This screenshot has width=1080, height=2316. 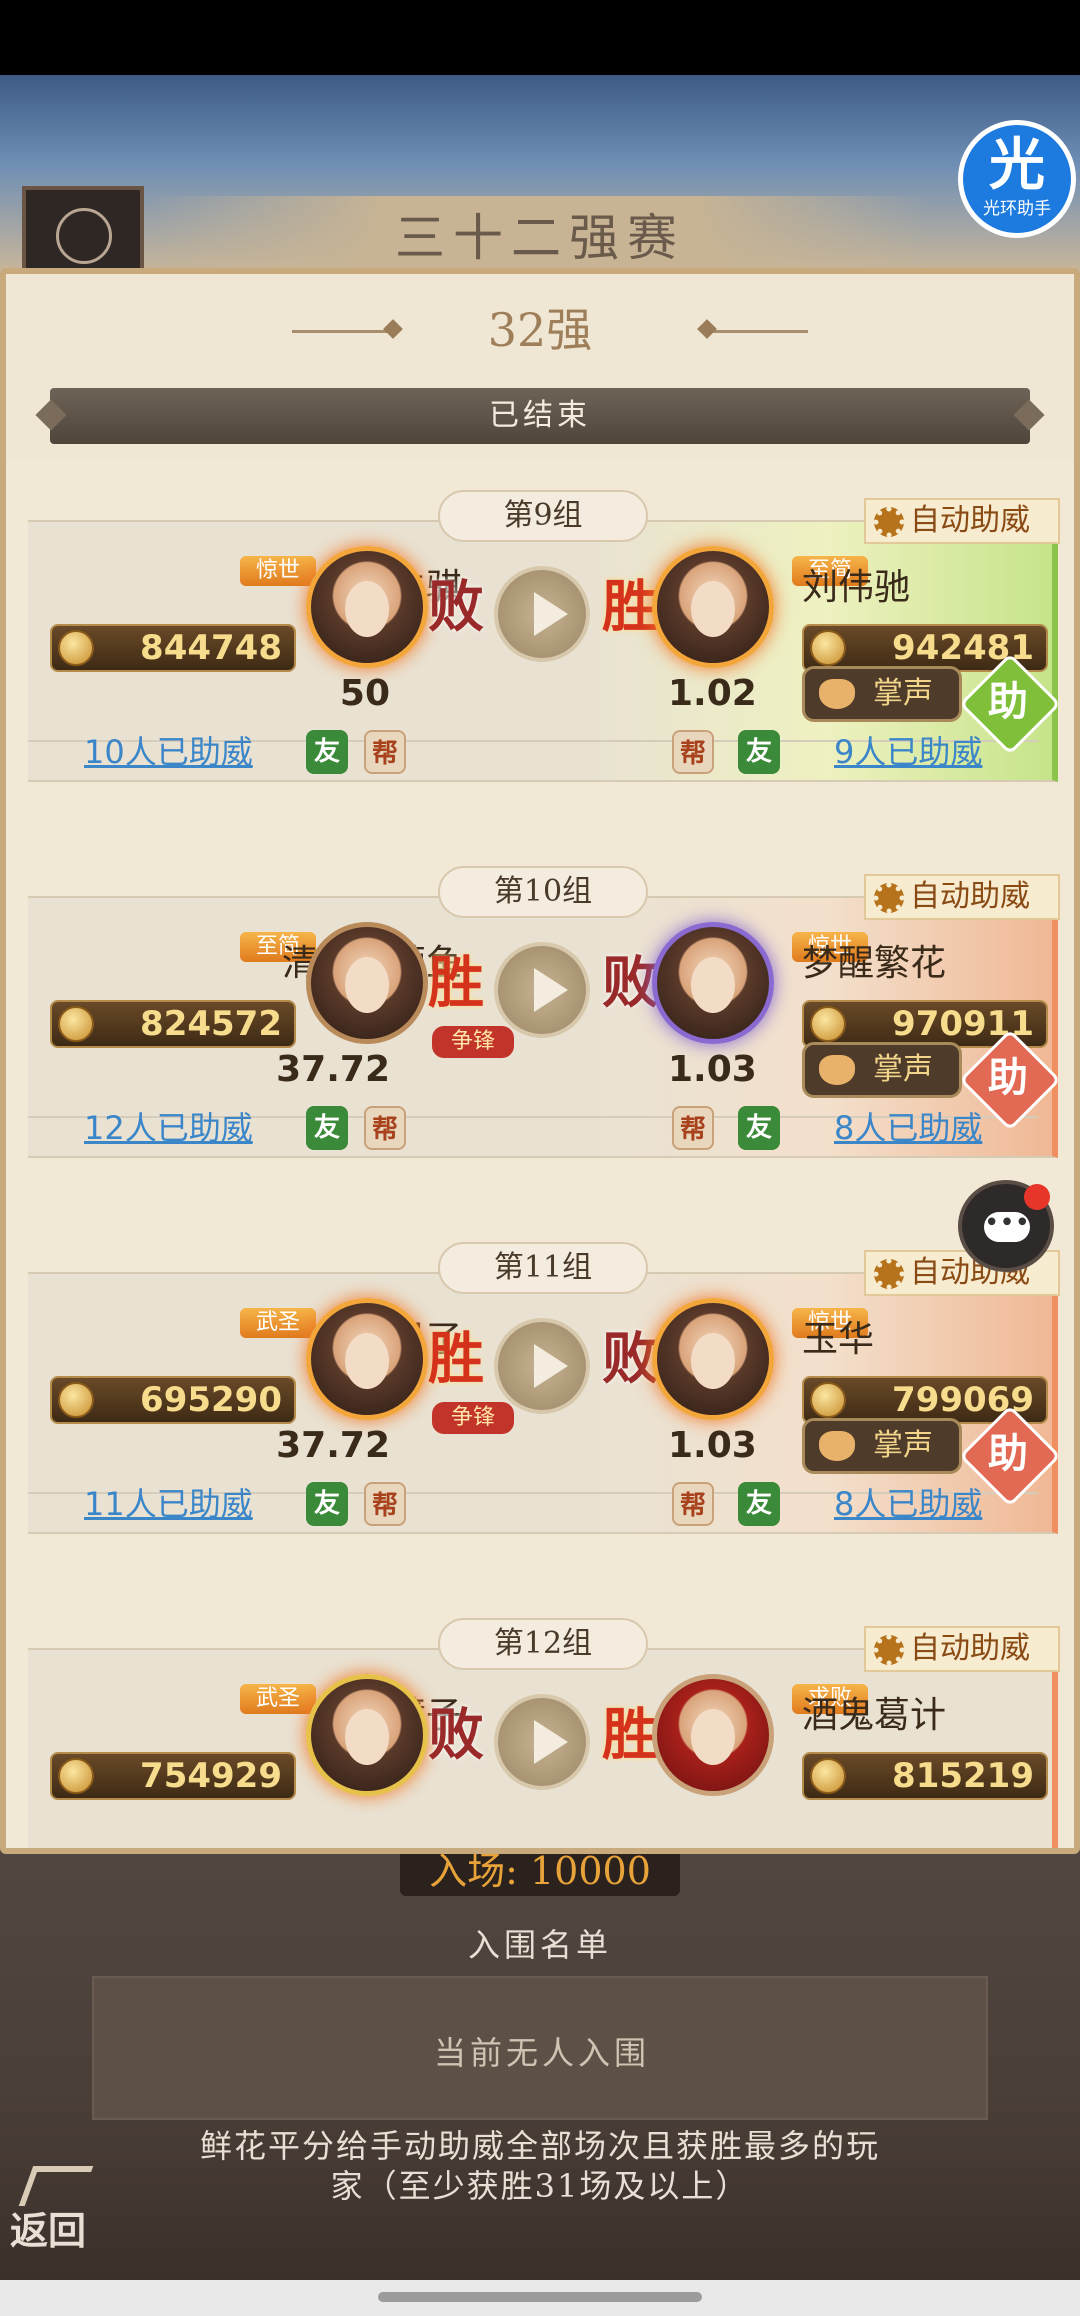 I want to click on back-label: 返回, so click(x=48, y=2230).